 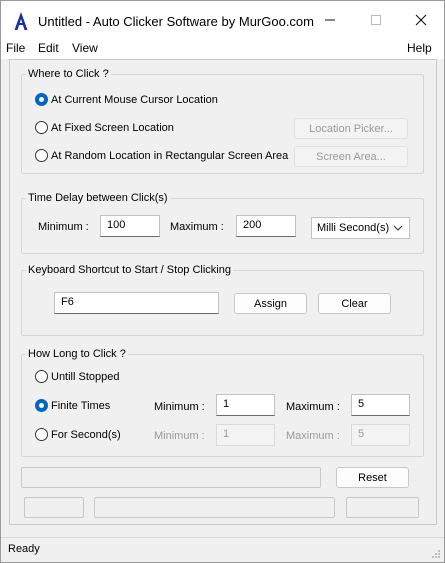 I want to click on progress-bar, so click(x=171, y=477).